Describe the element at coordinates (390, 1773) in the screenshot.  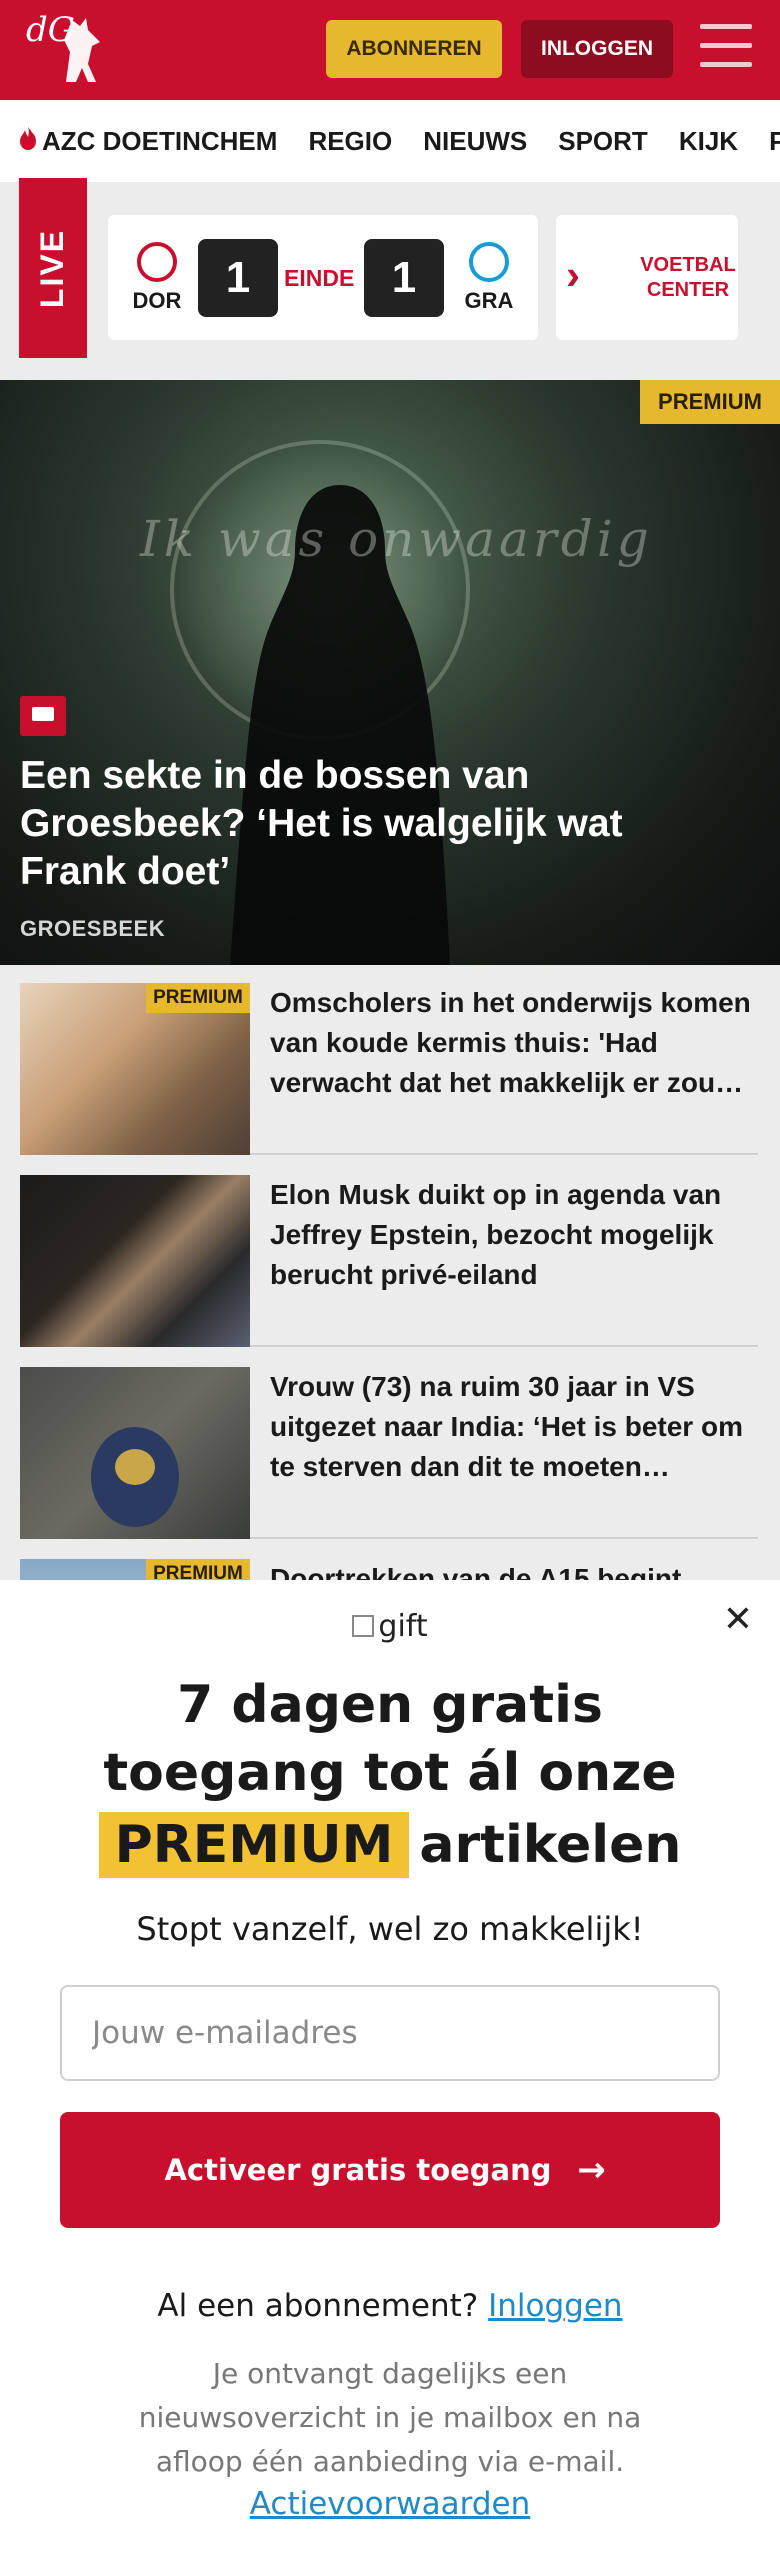
I see `modal-headline-line2: toegang tot ál onze` at that location.